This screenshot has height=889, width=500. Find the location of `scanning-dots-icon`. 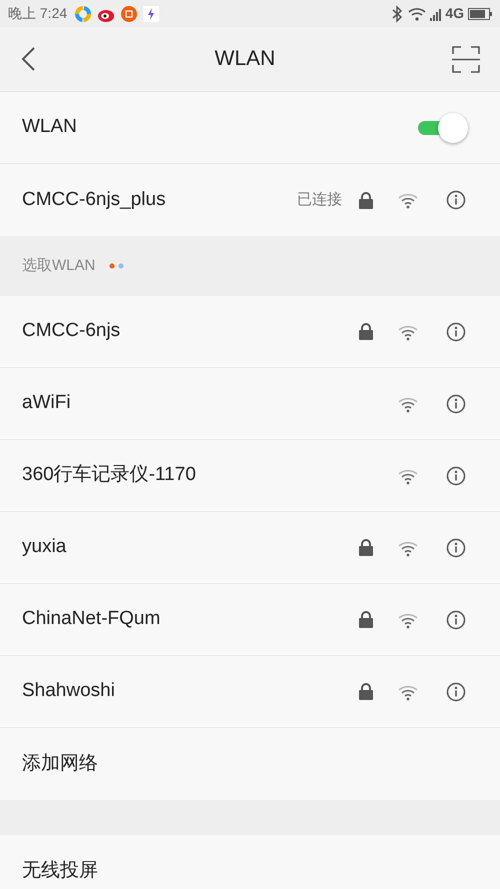

scanning-dots-icon is located at coordinates (116, 266).